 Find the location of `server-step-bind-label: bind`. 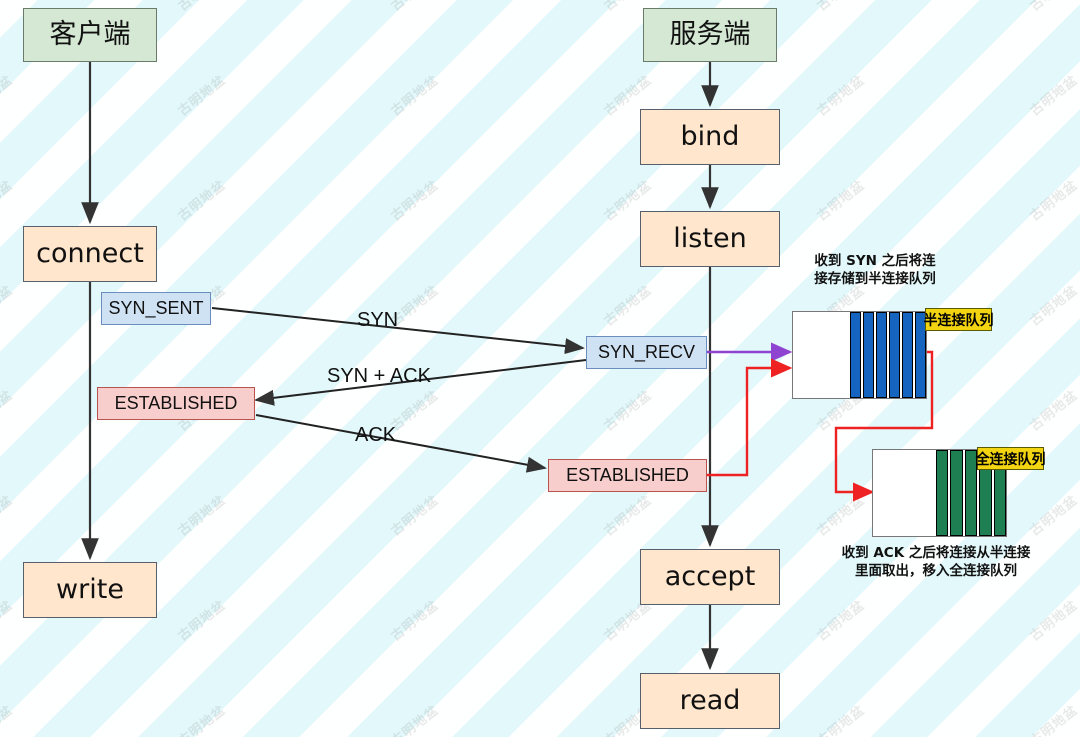

server-step-bind-label: bind is located at coordinates (710, 137).